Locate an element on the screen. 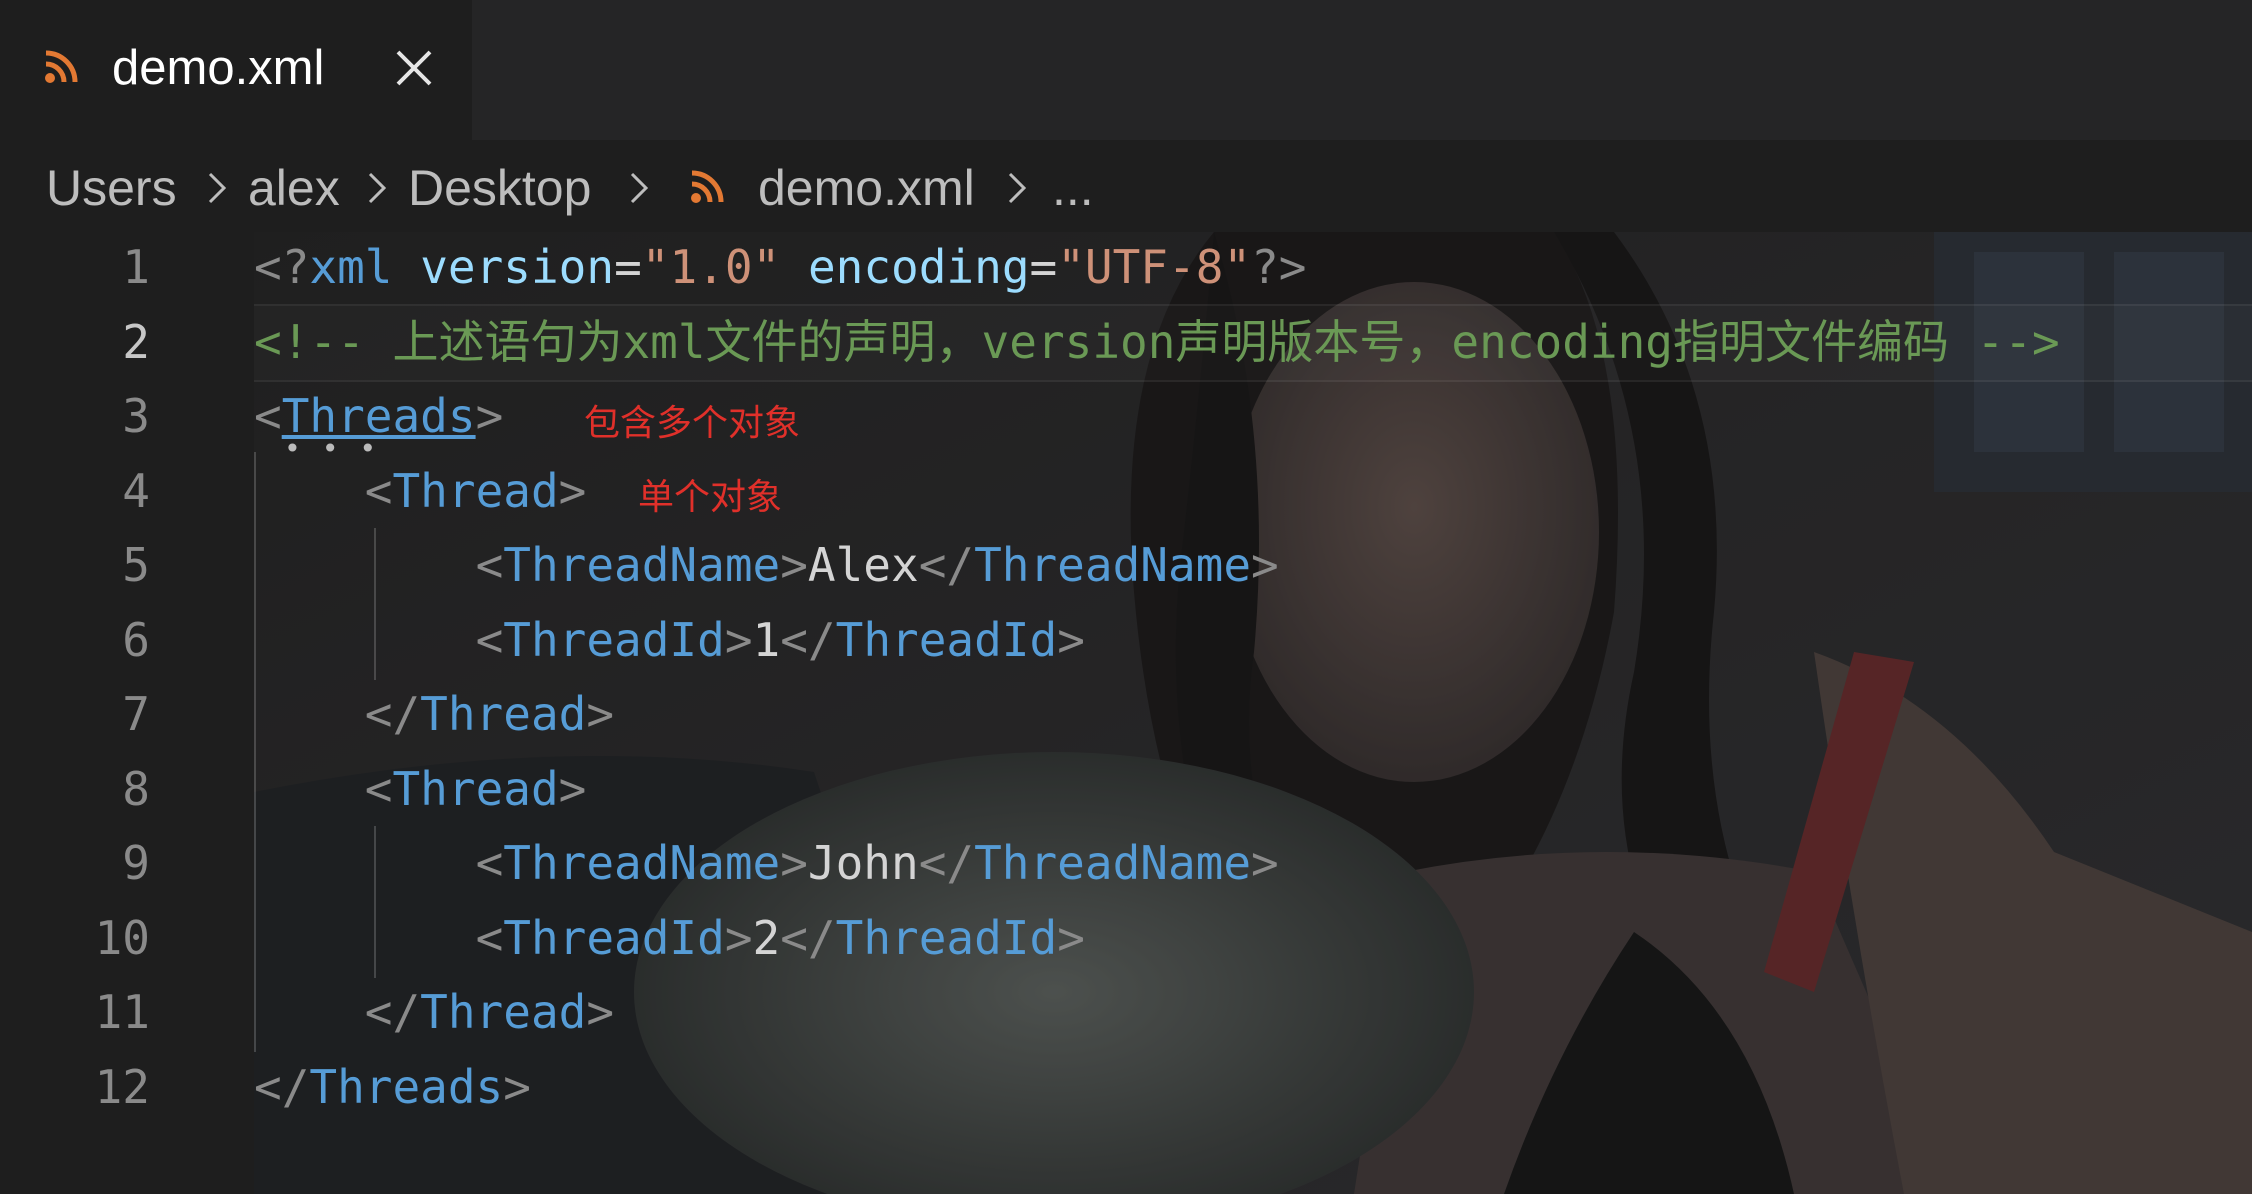  annotation-threads: 包含多个对象 is located at coordinates (692, 423).